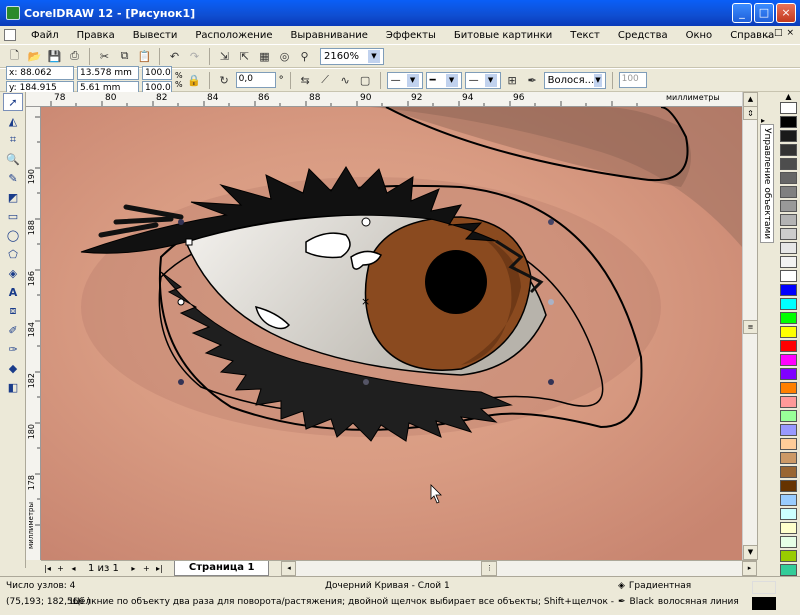 The height and width of the screenshot is (615, 800). I want to click on new-icon: 🗋, so click(14, 56).